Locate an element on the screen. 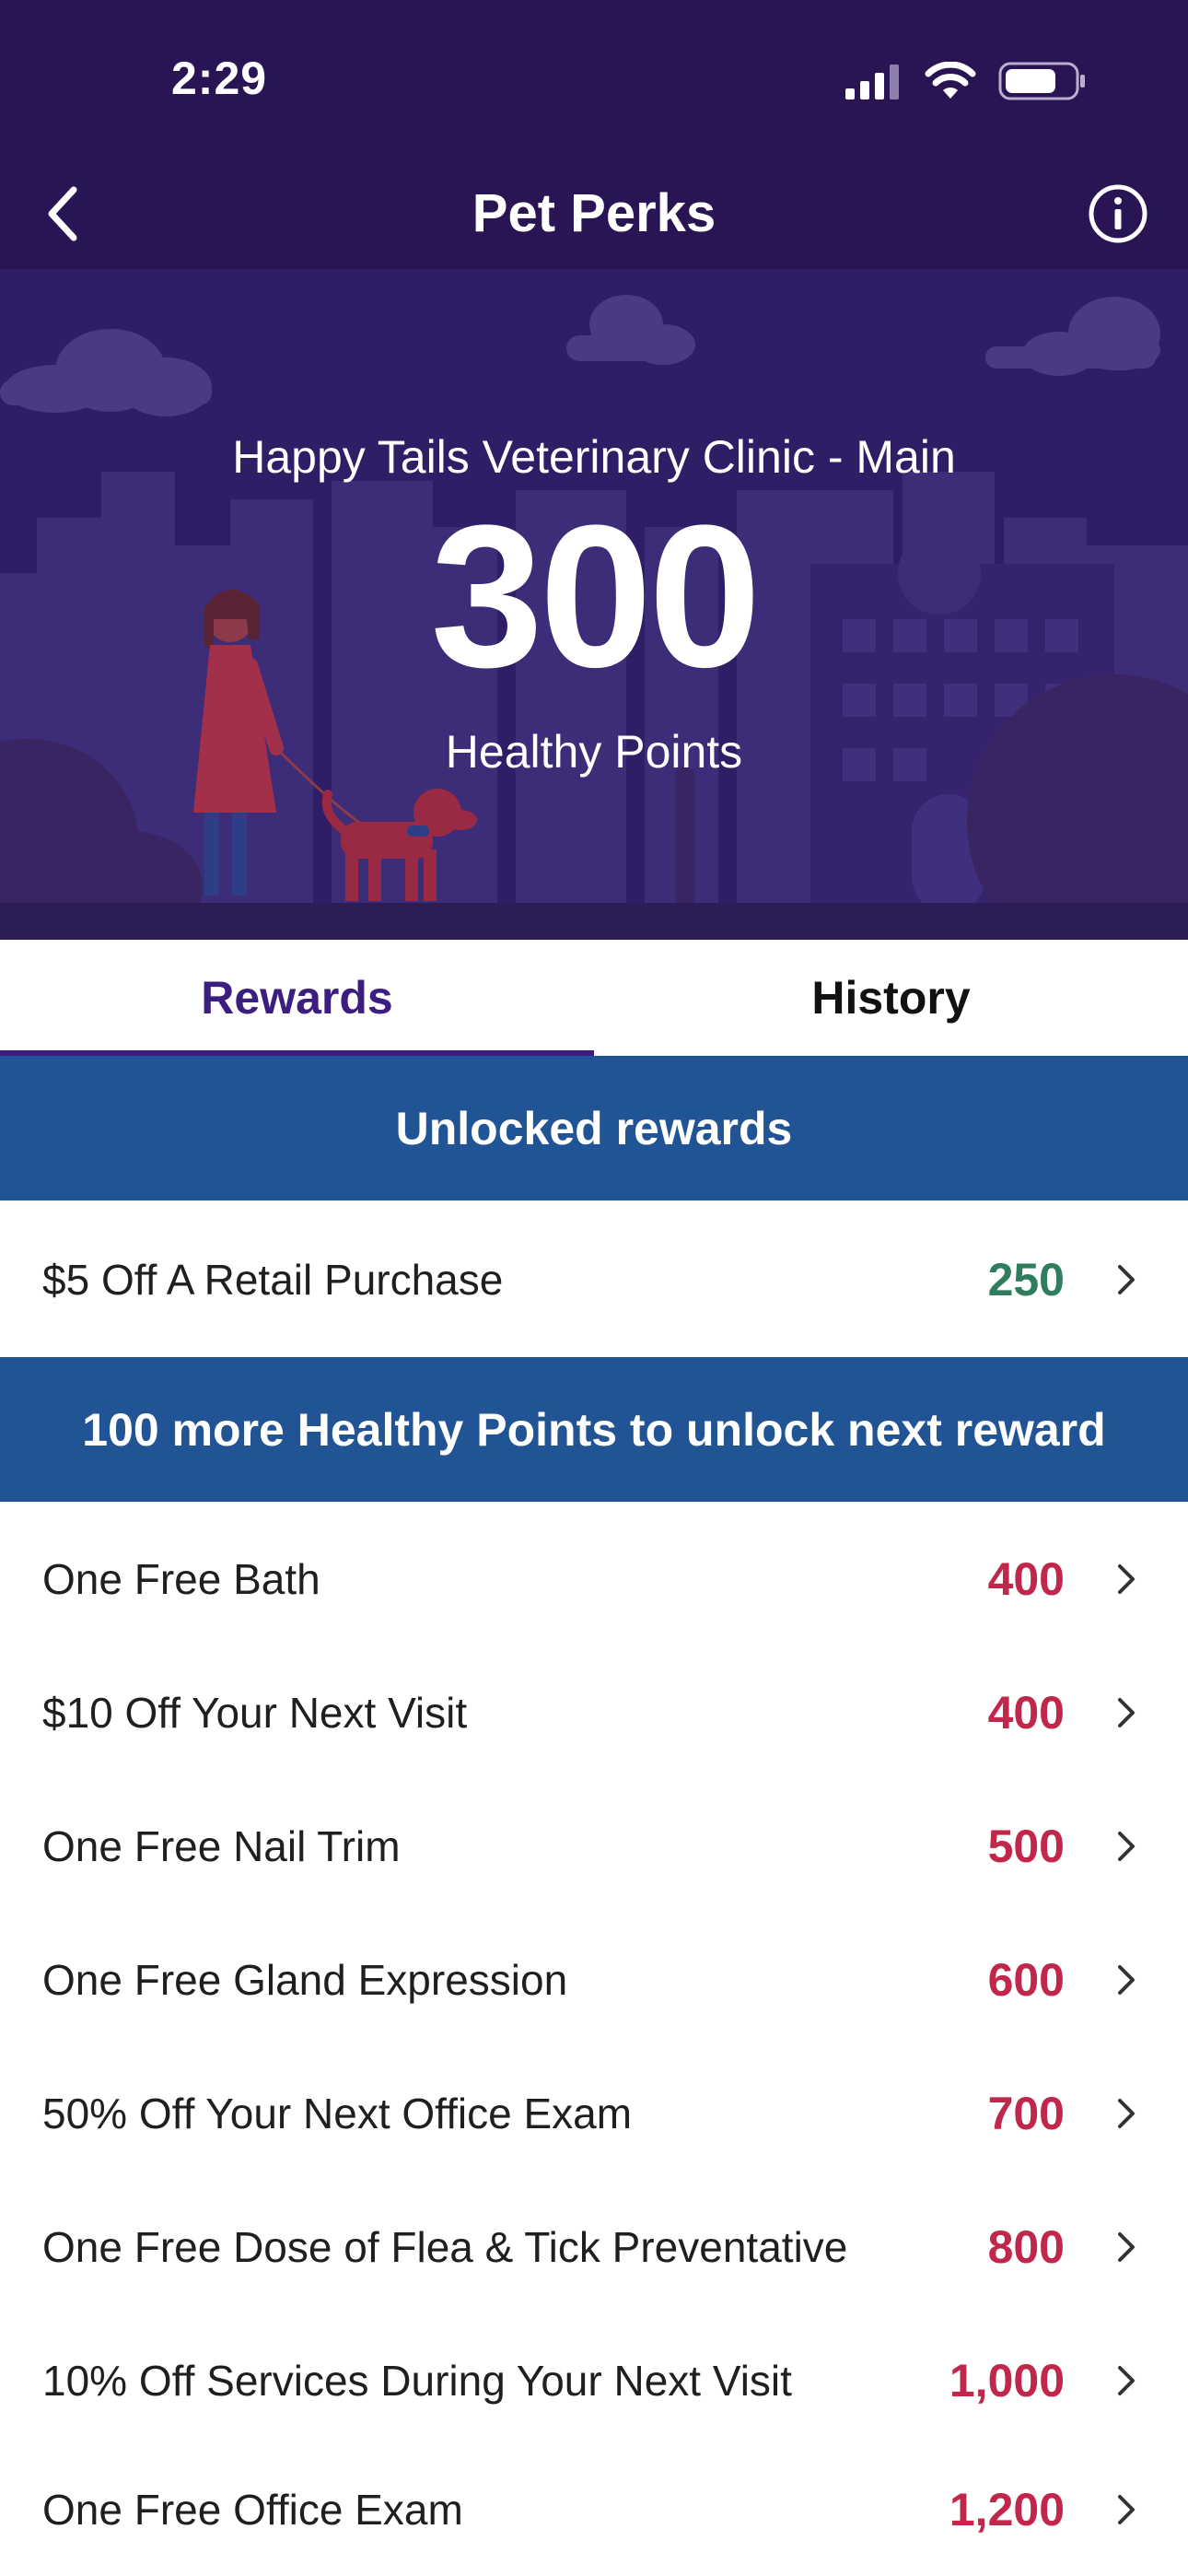  nav-bar: Pet Perks is located at coordinates (594, 213).